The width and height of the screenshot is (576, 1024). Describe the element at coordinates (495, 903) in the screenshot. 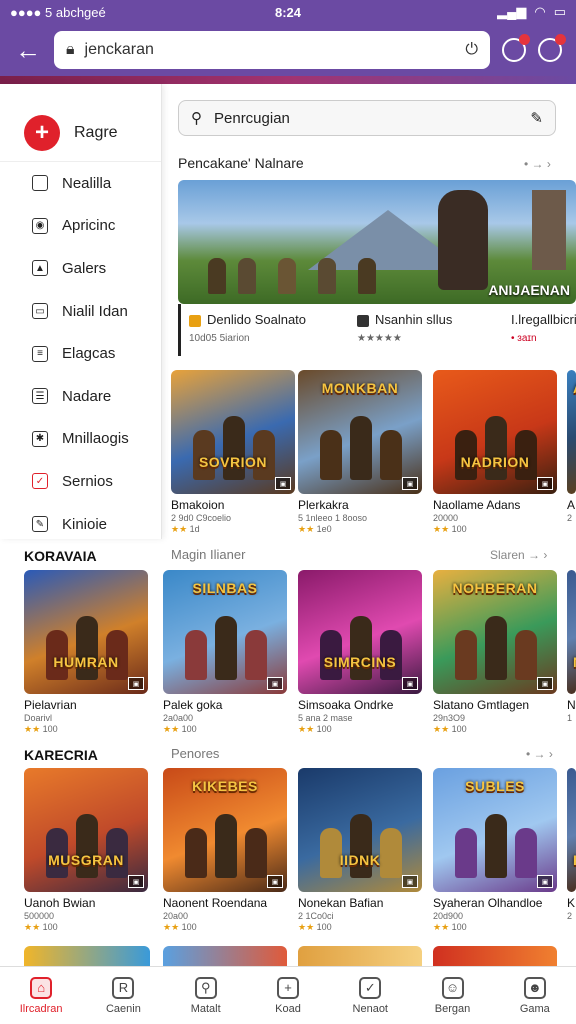

I see `game-title: Syaheran Olhandloe` at that location.